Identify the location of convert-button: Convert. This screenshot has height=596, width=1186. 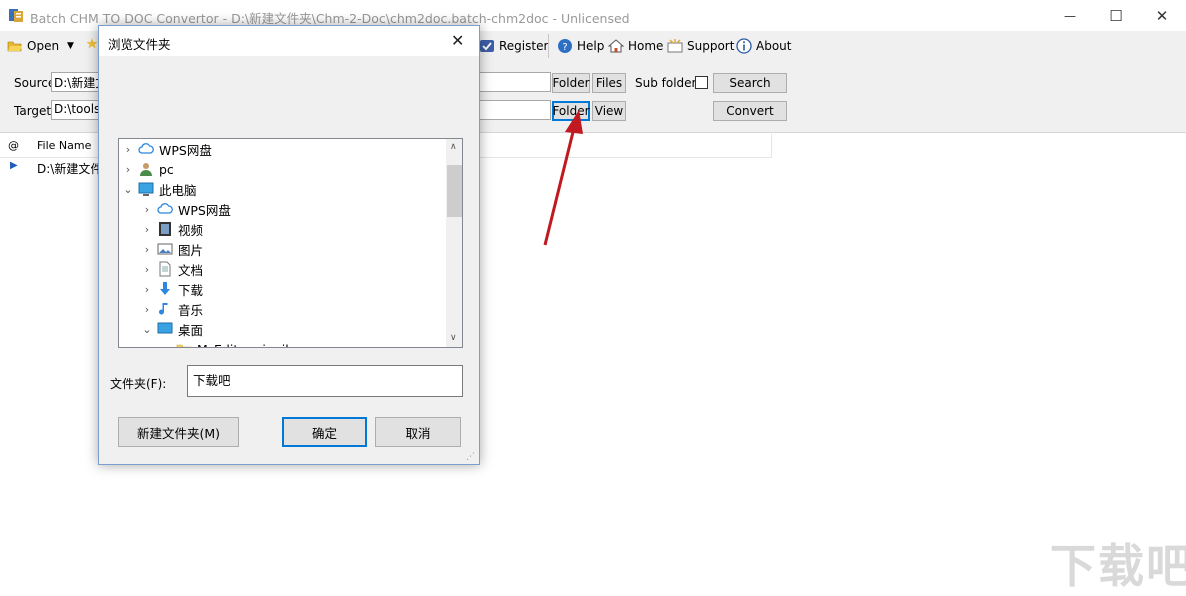
(750, 111).